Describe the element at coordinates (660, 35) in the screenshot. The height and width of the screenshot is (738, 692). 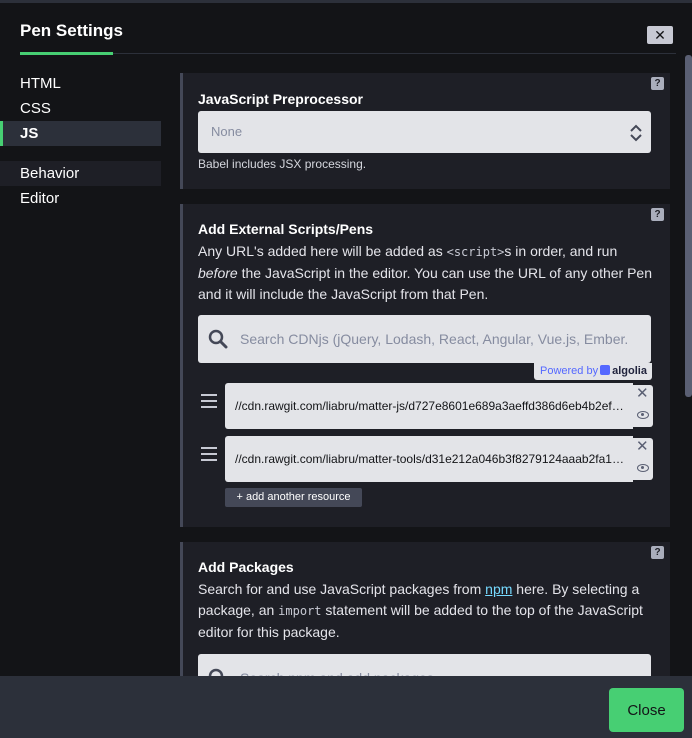
I see `close-icon: ✕` at that location.